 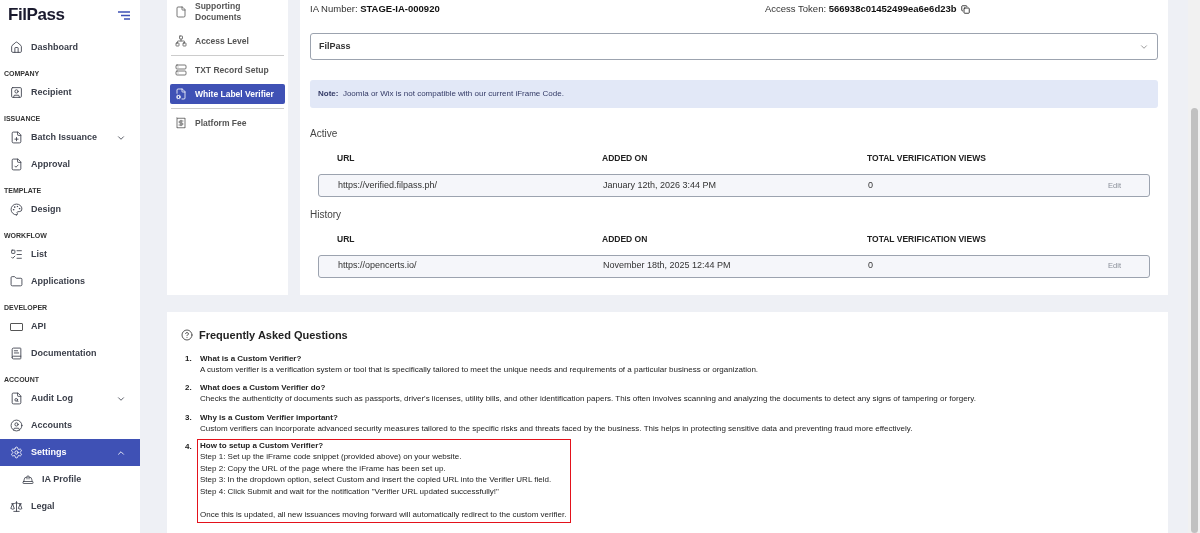 What do you see at coordinates (70, 353) in the screenshot?
I see `sidebar-item: Documentation` at bounding box center [70, 353].